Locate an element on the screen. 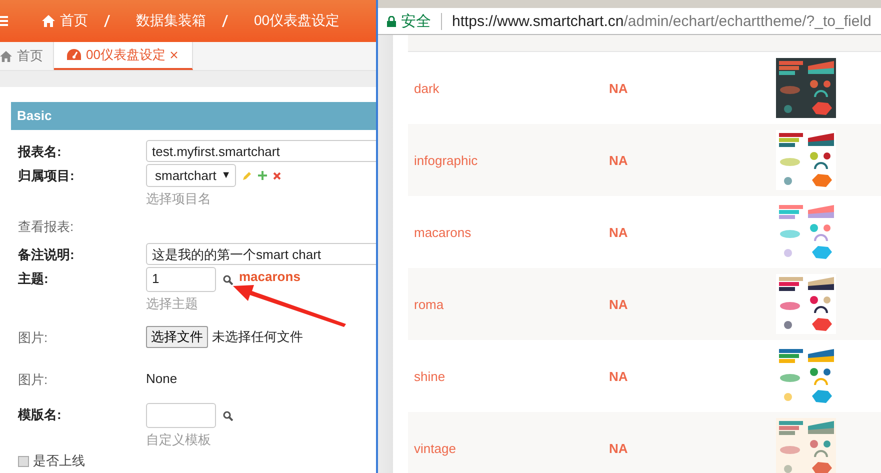 The height and width of the screenshot is (473, 881). breadcrumb-link: 数据集装箱 is located at coordinates (171, 21).